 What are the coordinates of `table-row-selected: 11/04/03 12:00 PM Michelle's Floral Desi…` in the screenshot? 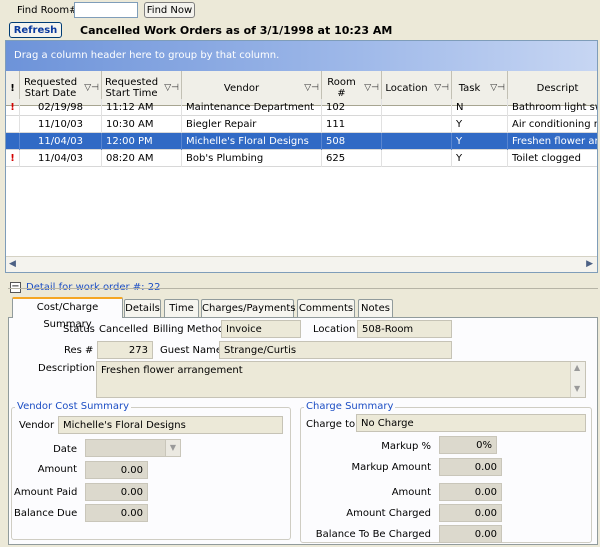 It's located at (301, 141).